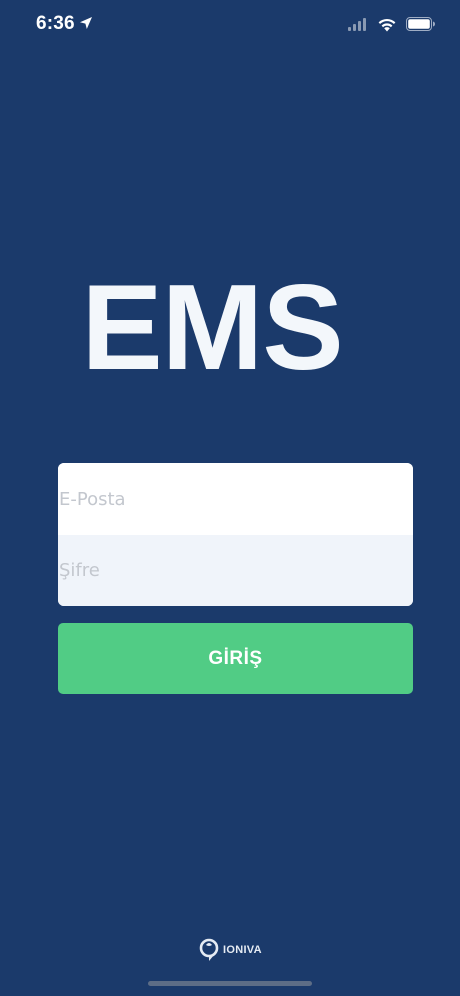 The height and width of the screenshot is (996, 460). Describe the element at coordinates (387, 24) in the screenshot. I see `wifi-icon` at that location.